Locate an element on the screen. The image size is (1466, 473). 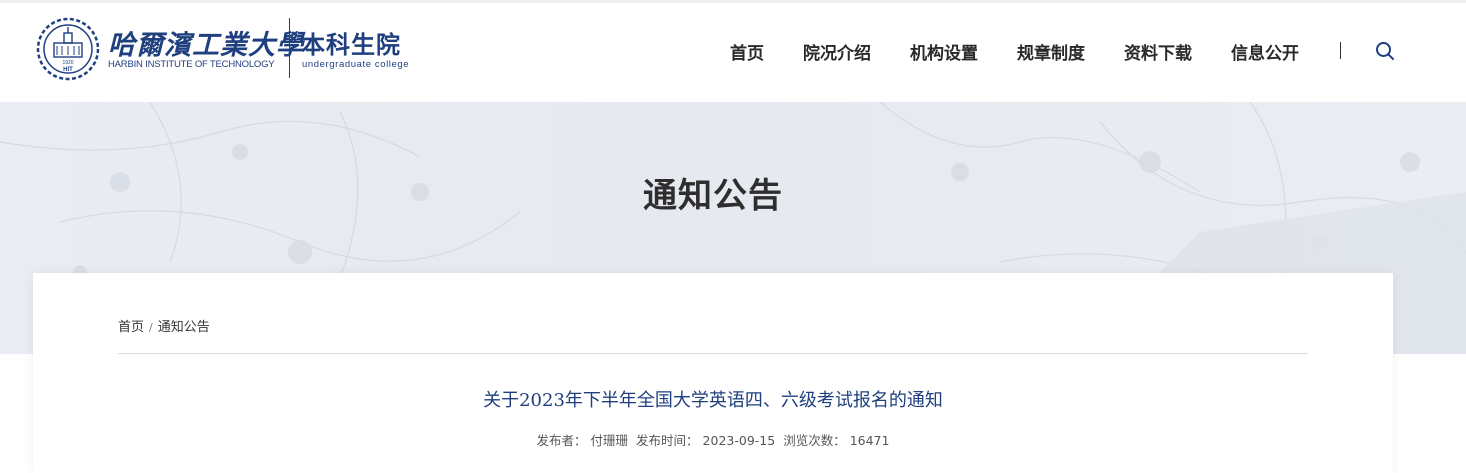
logo-divider is located at coordinates (289, 48).